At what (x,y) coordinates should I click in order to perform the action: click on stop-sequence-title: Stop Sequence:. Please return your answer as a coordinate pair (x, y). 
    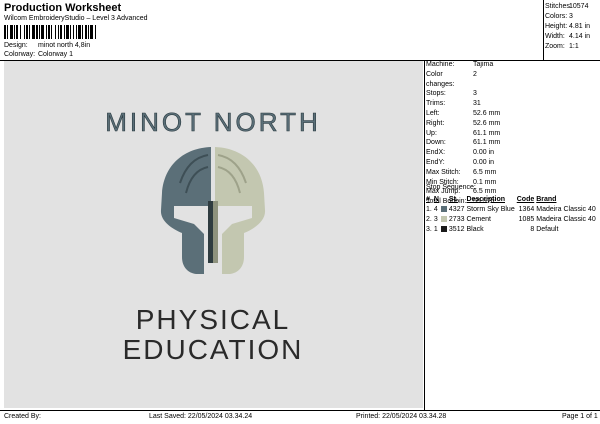
    Looking at the image, I should click on (451, 187).